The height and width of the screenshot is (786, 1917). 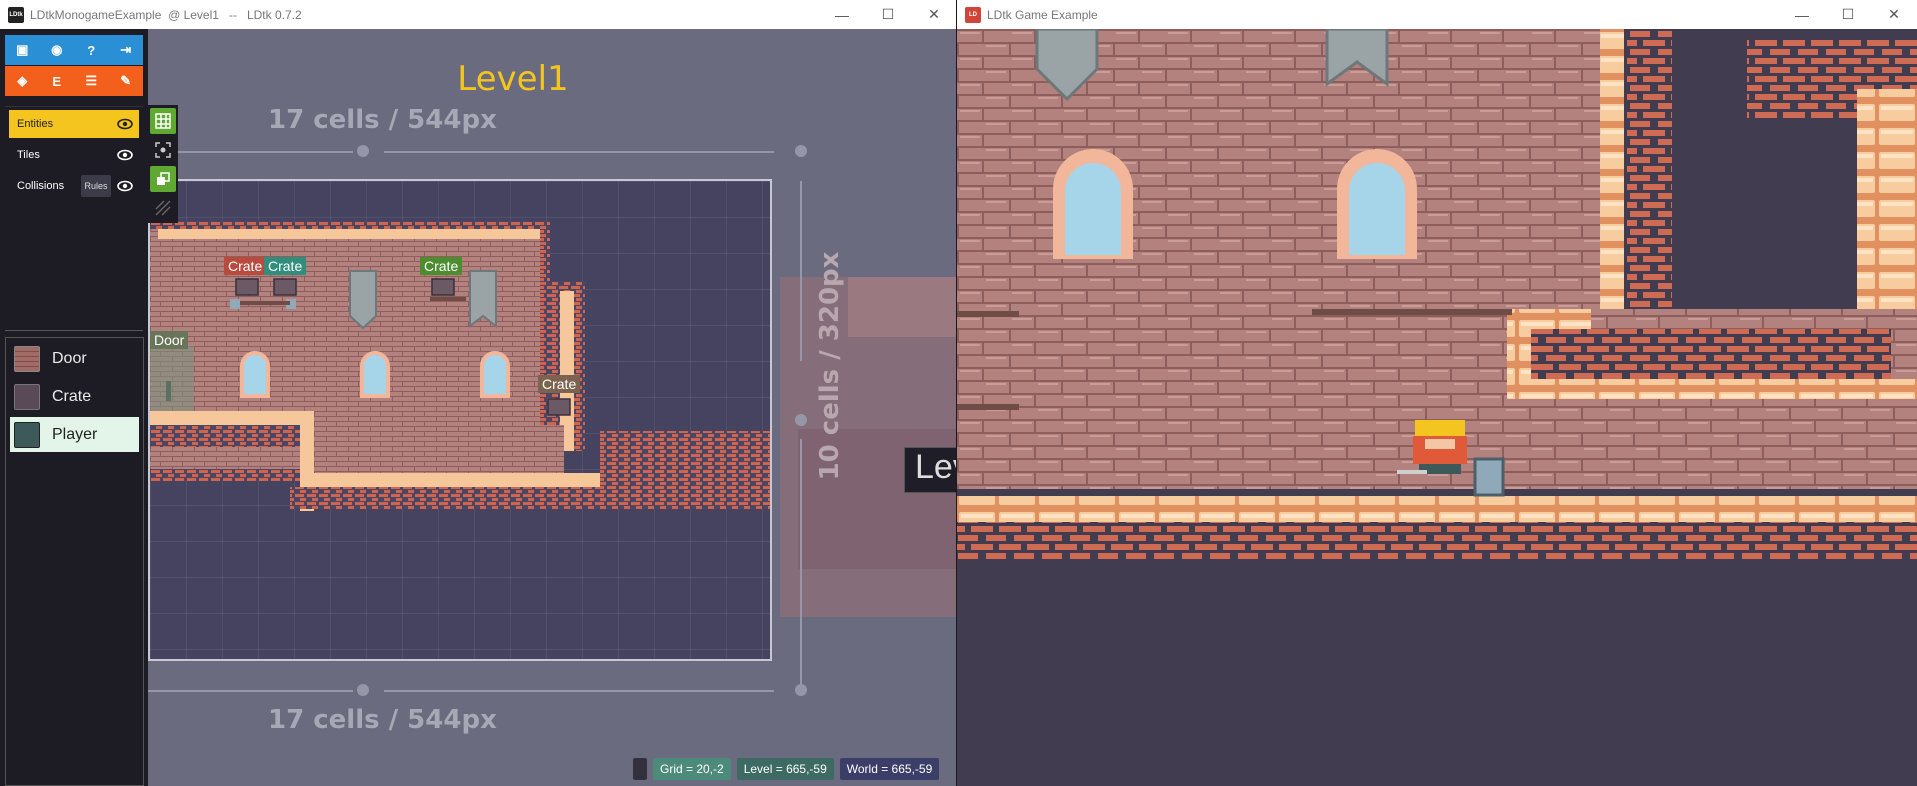 What do you see at coordinates (169, 340) in the screenshot?
I see `entity-tag-door: Door` at bounding box center [169, 340].